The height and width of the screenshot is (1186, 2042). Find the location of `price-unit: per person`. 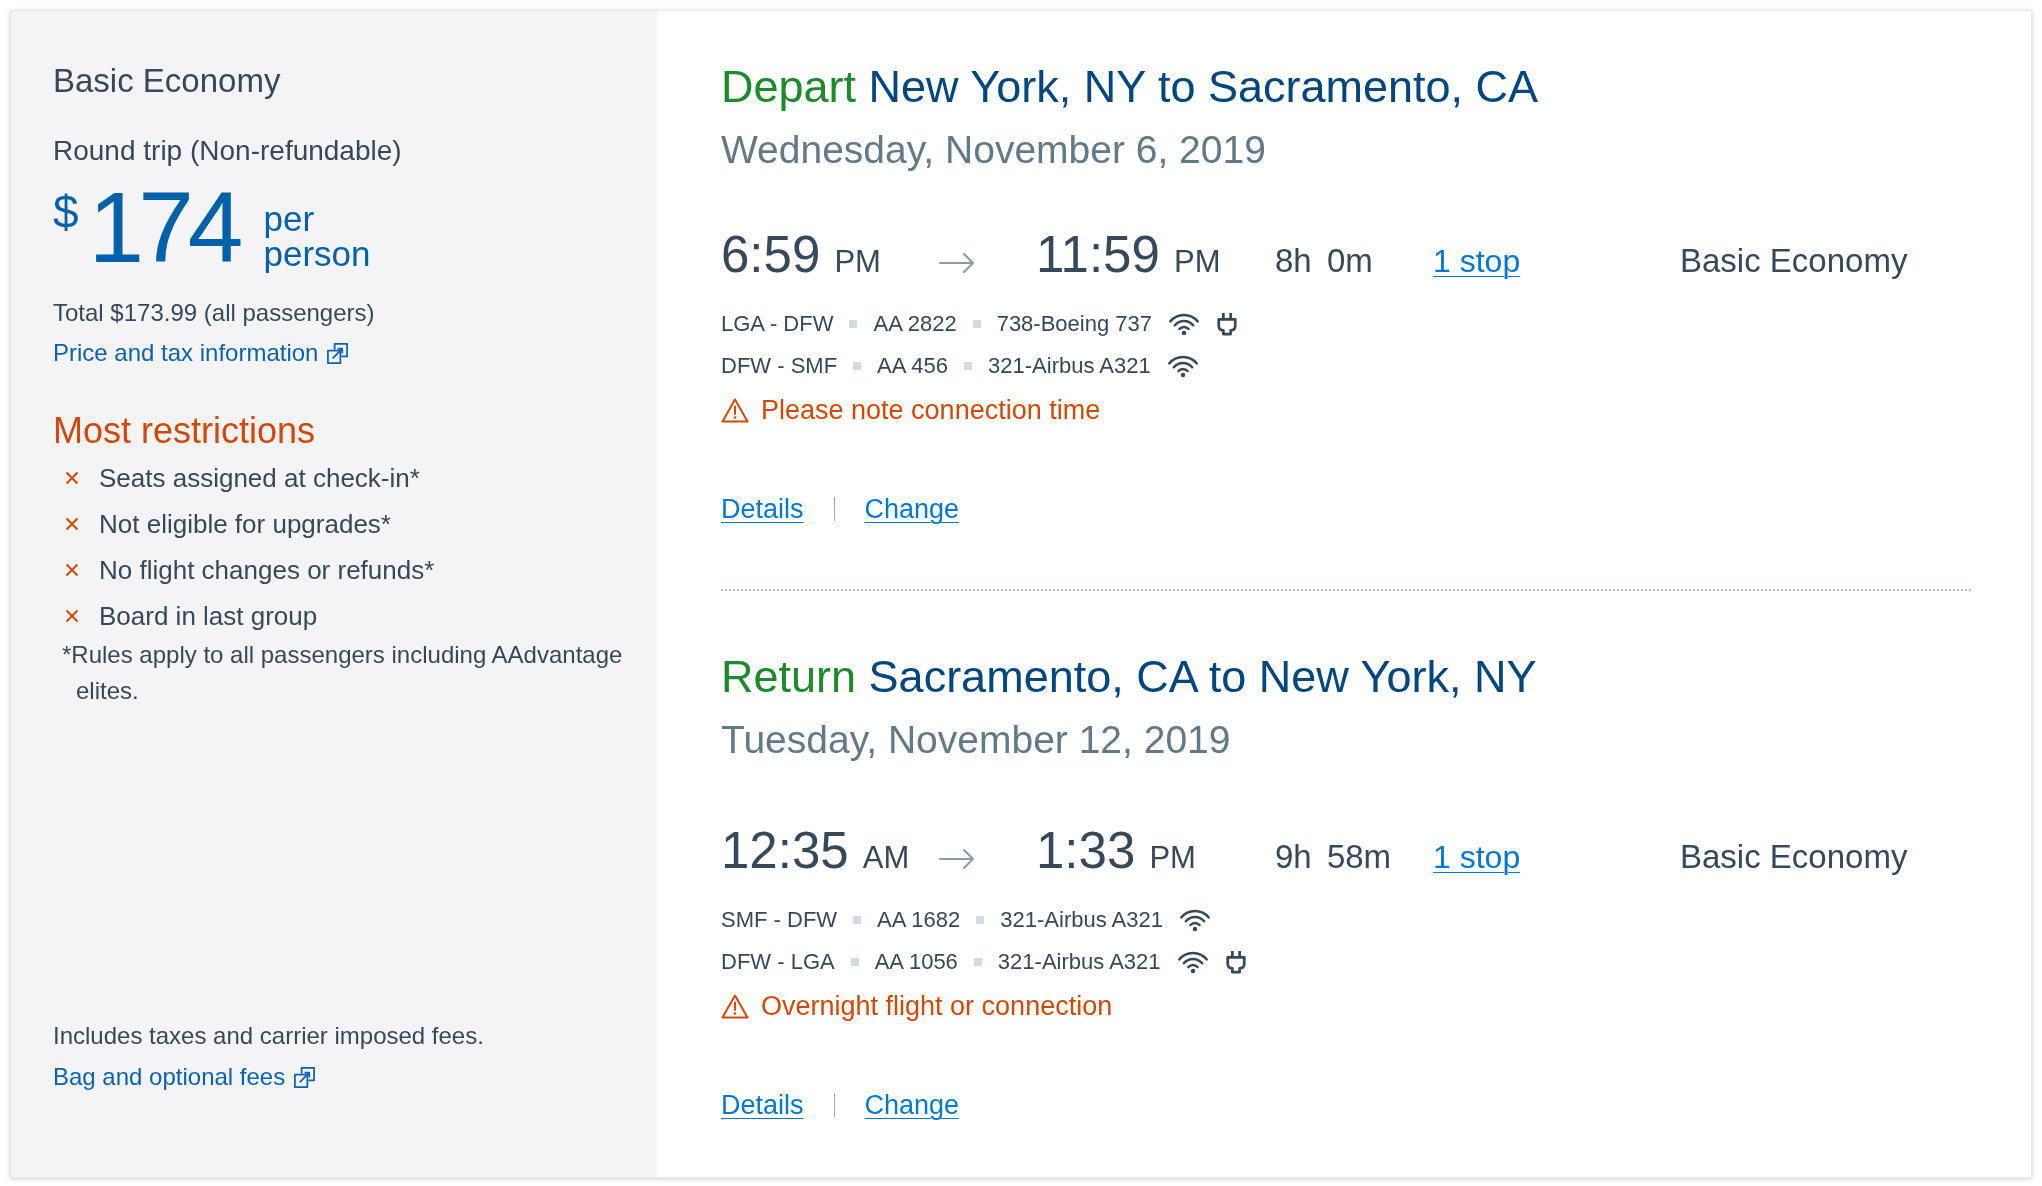

price-unit: per person is located at coordinates (317, 236).